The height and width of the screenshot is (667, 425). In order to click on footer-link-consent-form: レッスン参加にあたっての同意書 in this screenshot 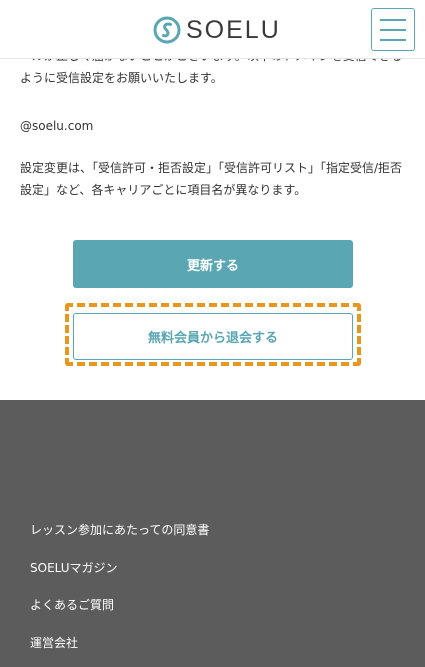, I will do `click(119, 530)`.